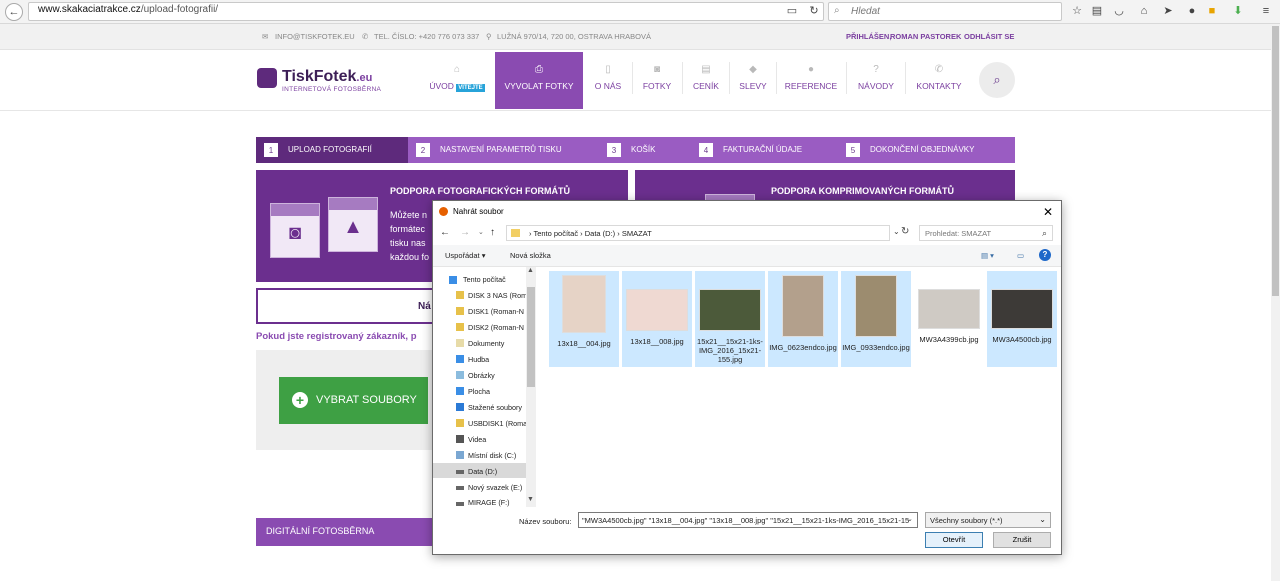 This screenshot has width=1280, height=581. Describe the element at coordinates (945, 11) in the screenshot. I see `browser-search-input: ⌕ Hledat` at that location.